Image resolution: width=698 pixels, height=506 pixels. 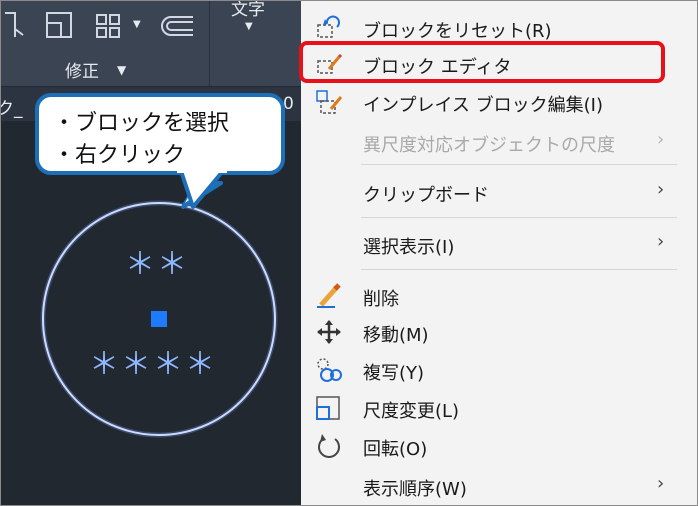 I want to click on move-icon, so click(x=329, y=332).